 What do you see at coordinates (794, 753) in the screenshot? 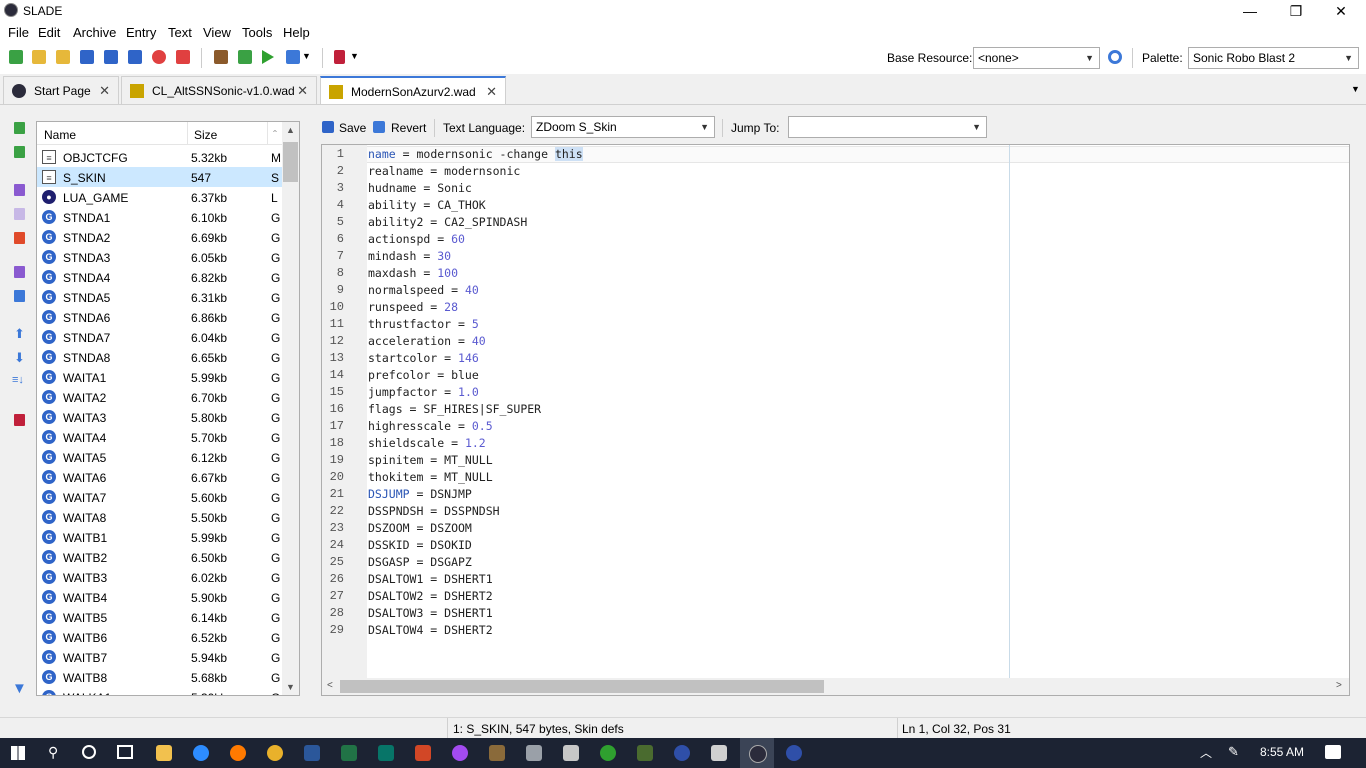
I see `srb2-icon` at bounding box center [794, 753].